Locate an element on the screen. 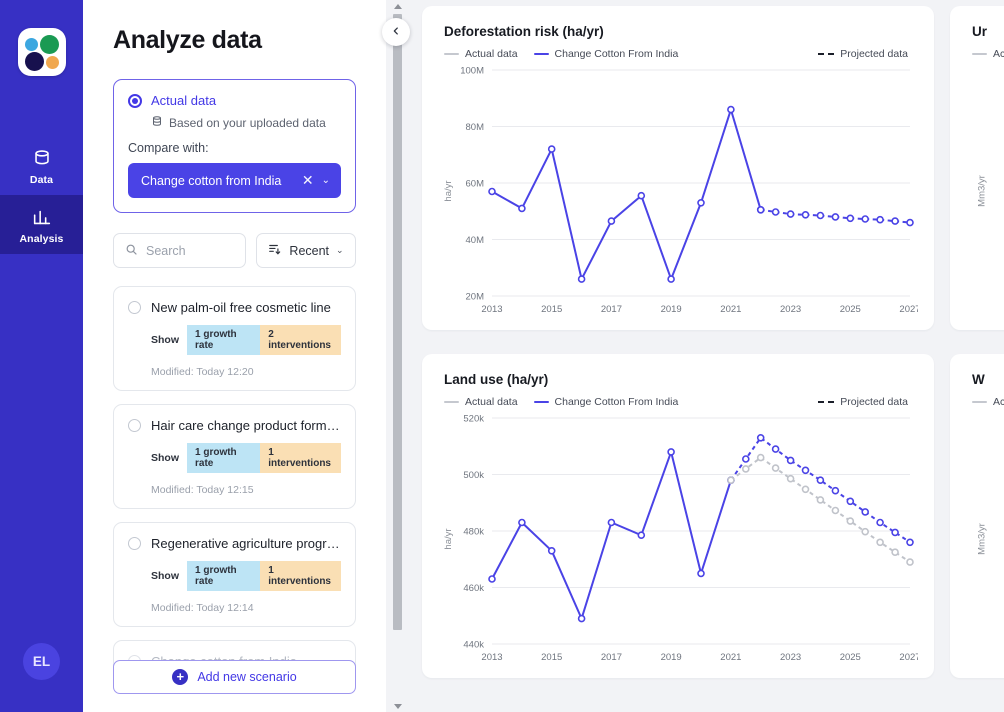 This screenshot has width=1004, height=712. sort-button: Recent ⌄ is located at coordinates (306, 250).